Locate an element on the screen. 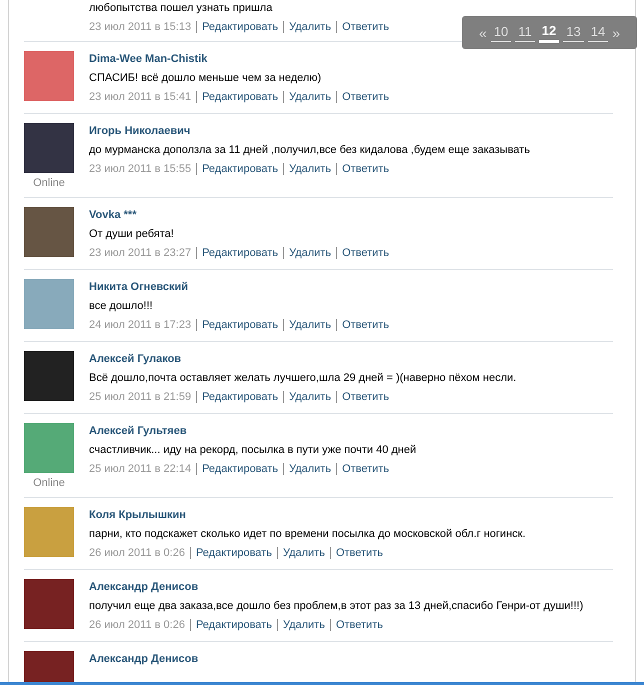 Image resolution: width=644 pixels, height=685 pixels. comment-text: Всё дошло,почта оставляет желать лучшего,шла 29 дней = )(наверно пёхом несли. is located at coordinates (302, 378).